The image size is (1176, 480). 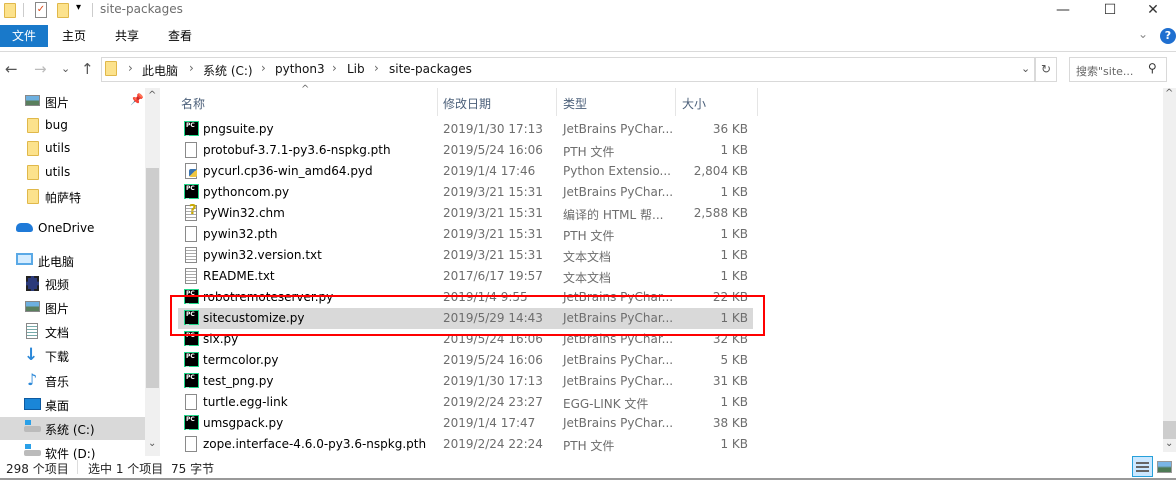 I want to click on file-name: six.py, so click(x=221, y=339).